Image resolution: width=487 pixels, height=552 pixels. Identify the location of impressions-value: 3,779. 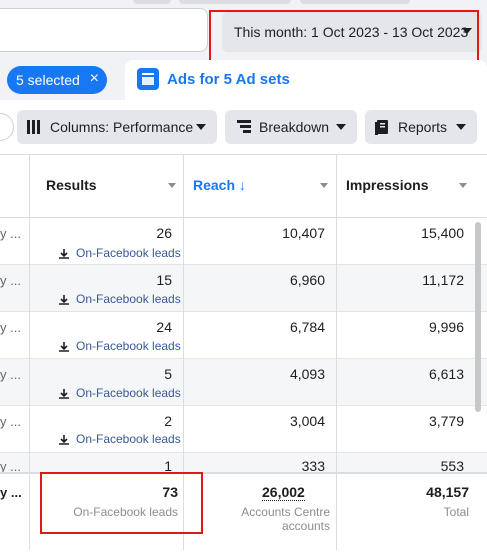
(446, 421).